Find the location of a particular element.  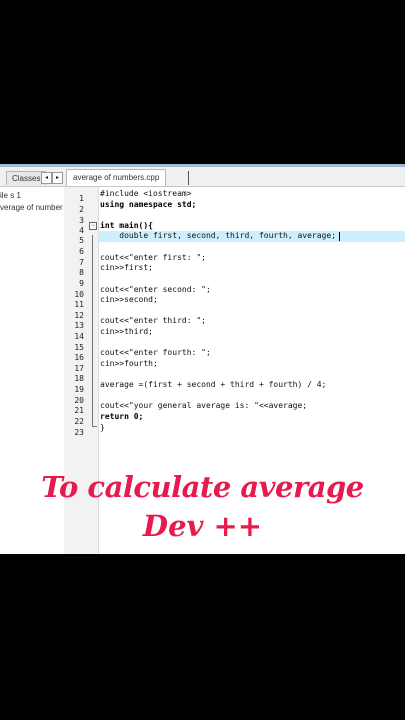

line-number: 9 is located at coordinates (81, 283).